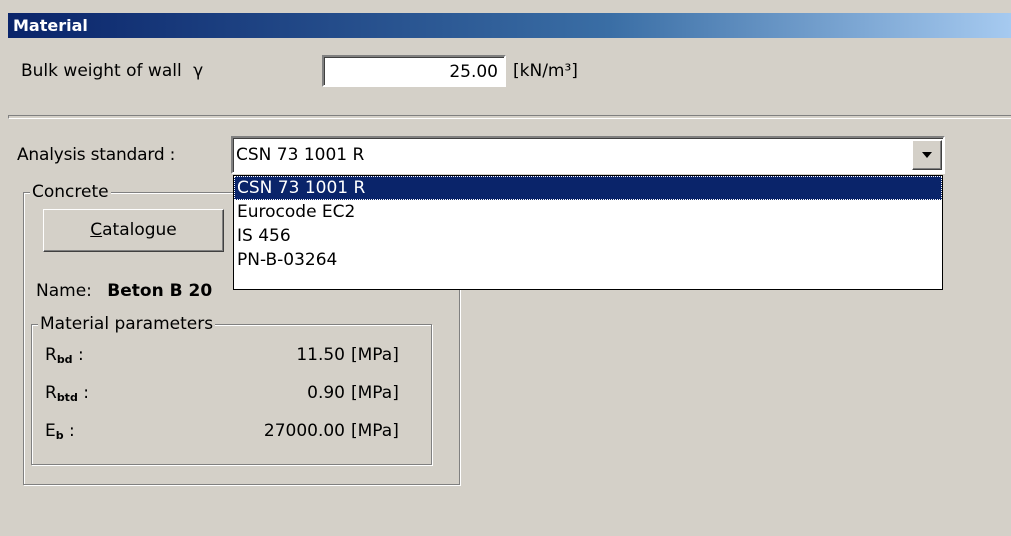 The image size is (1011, 536). I want to click on catalogue-button: Catalogue, so click(133, 230).